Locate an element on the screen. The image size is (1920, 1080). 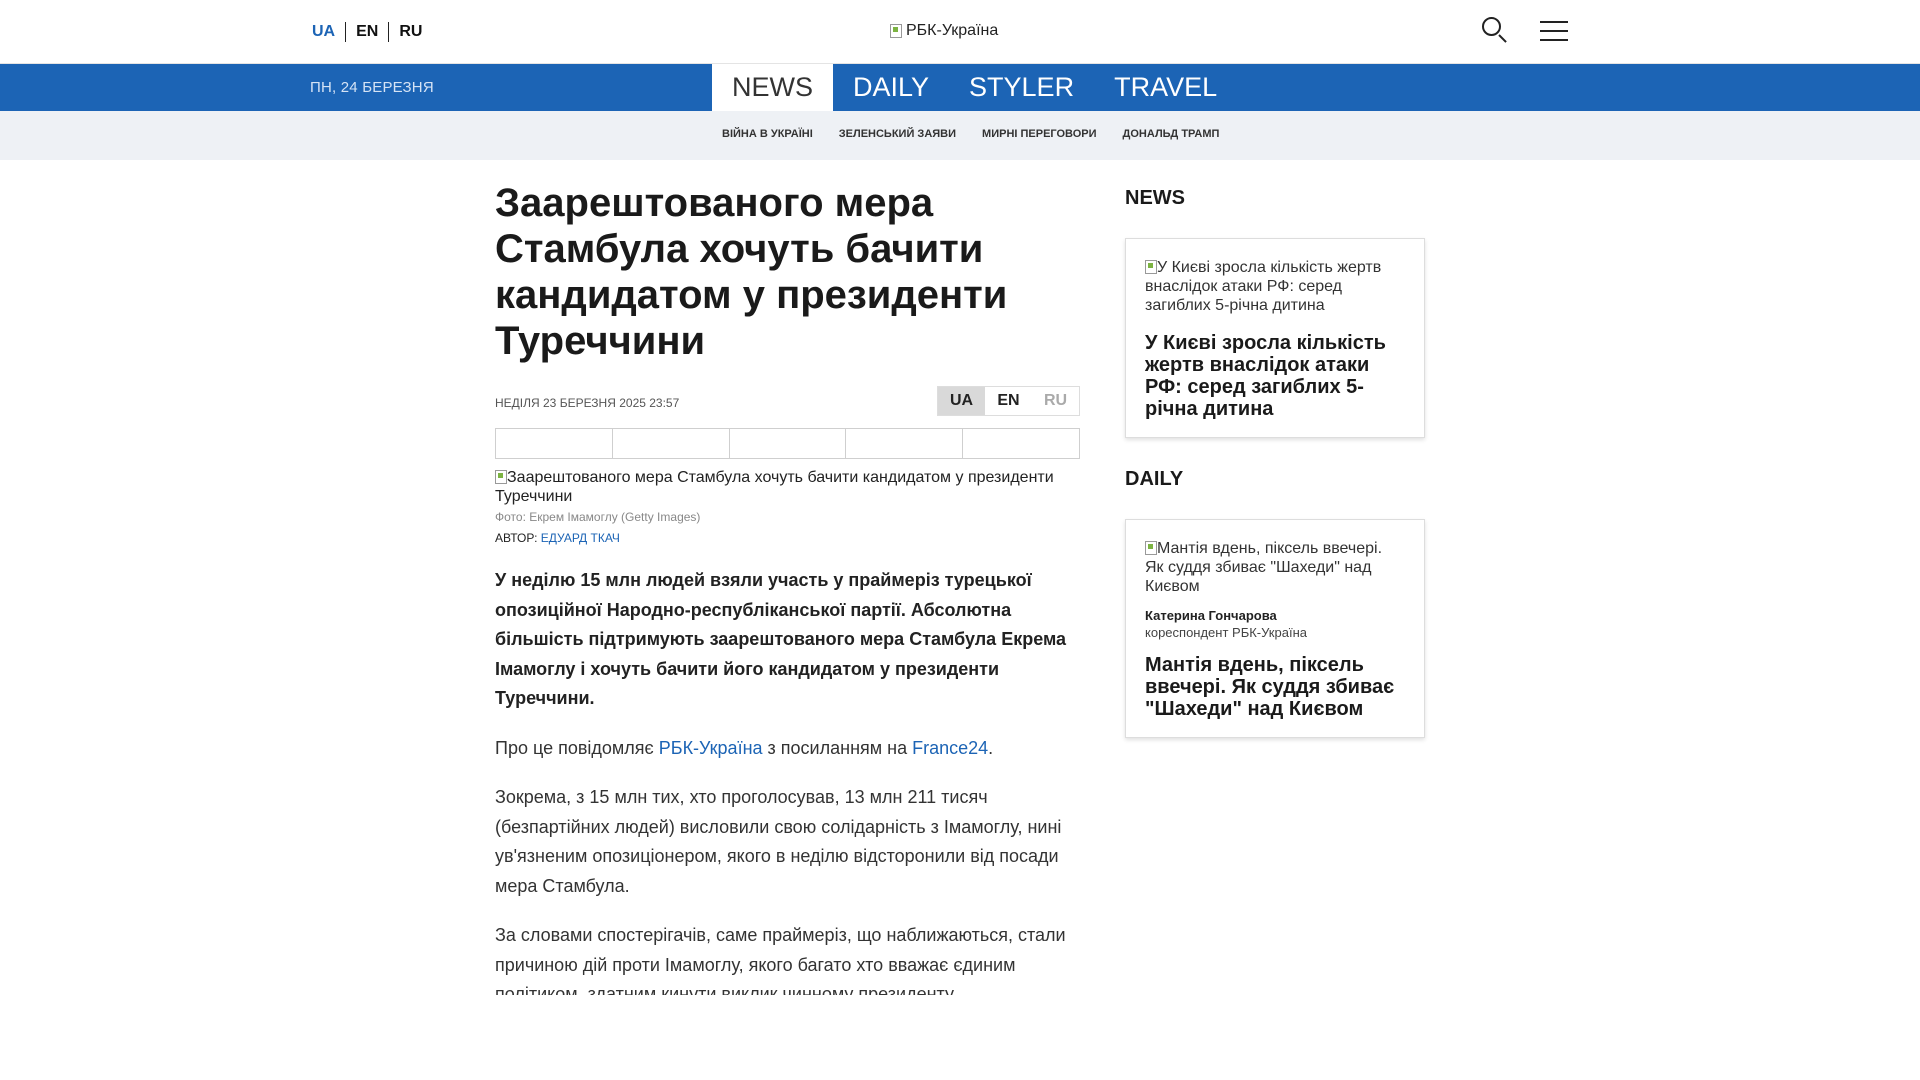
section-nav: ПН, 24 БЕРЕЗНЯ NEWS DAILY STYLER TRAVEL is located at coordinates (960, 87).